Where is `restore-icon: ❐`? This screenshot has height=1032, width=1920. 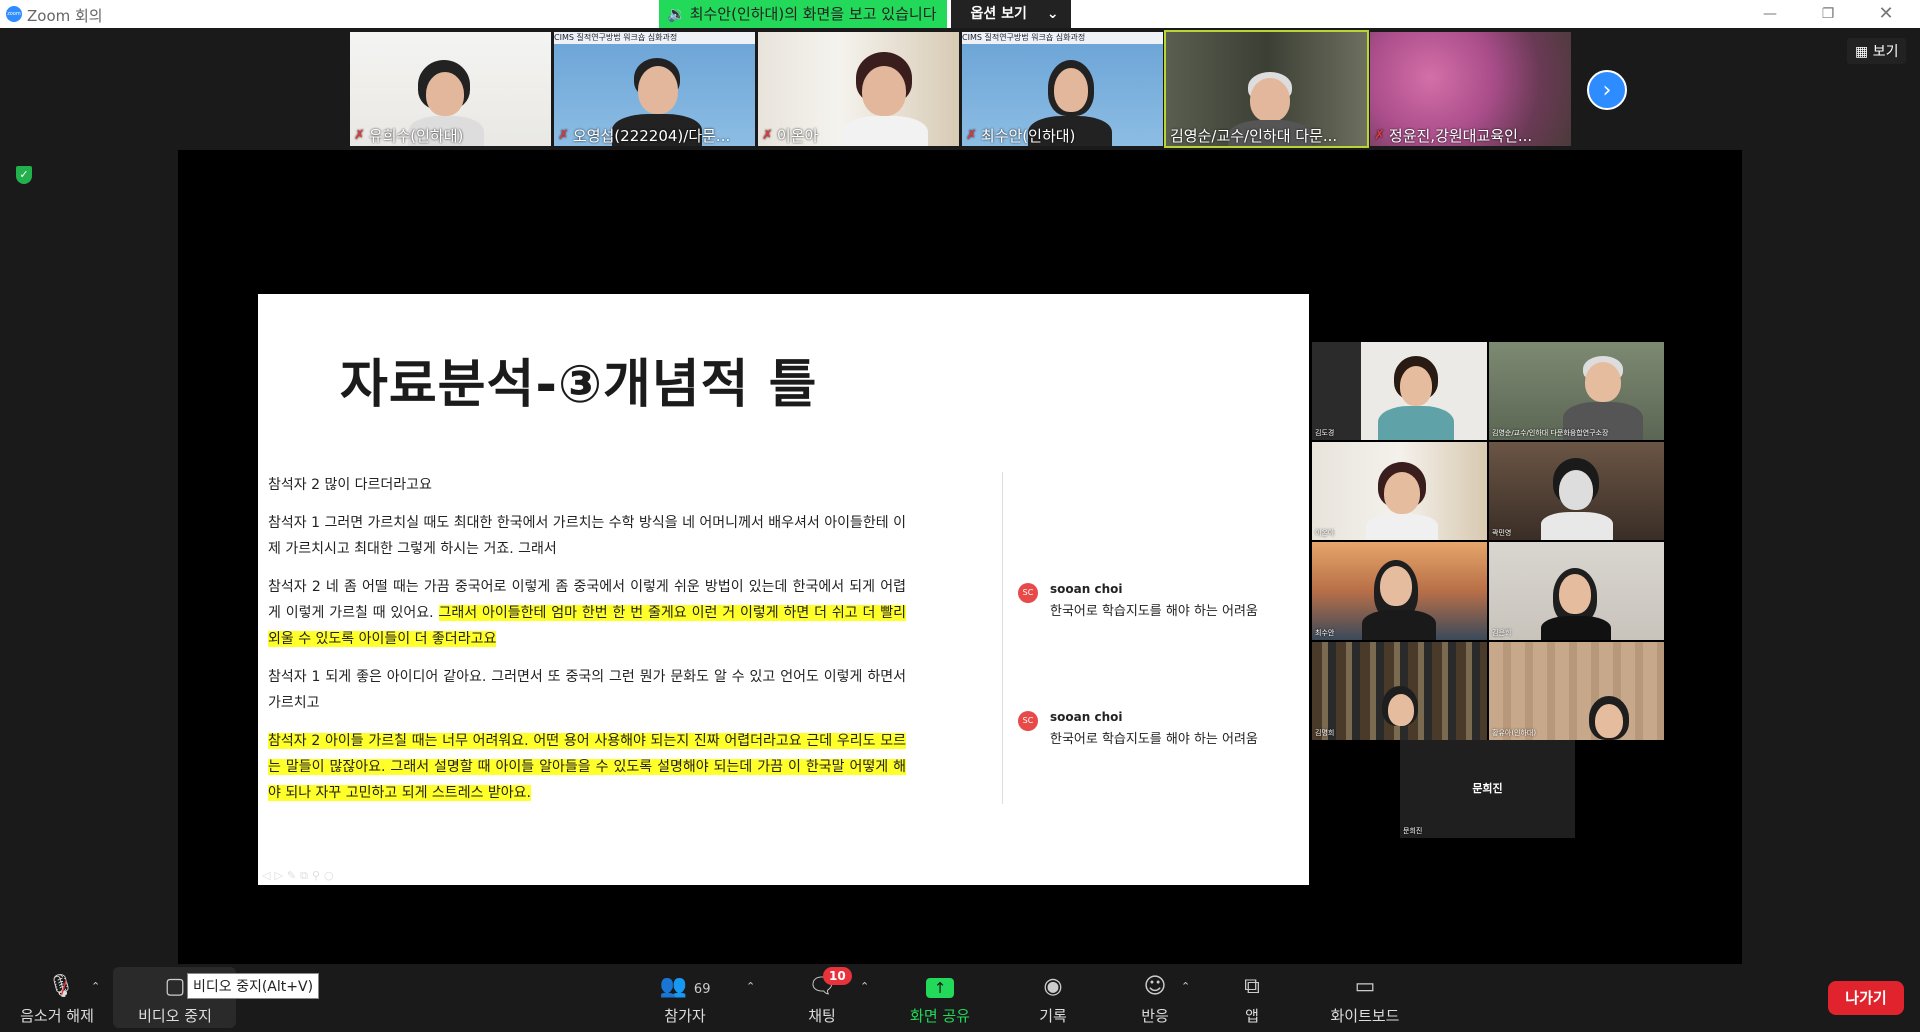 restore-icon: ❐ is located at coordinates (1828, 14).